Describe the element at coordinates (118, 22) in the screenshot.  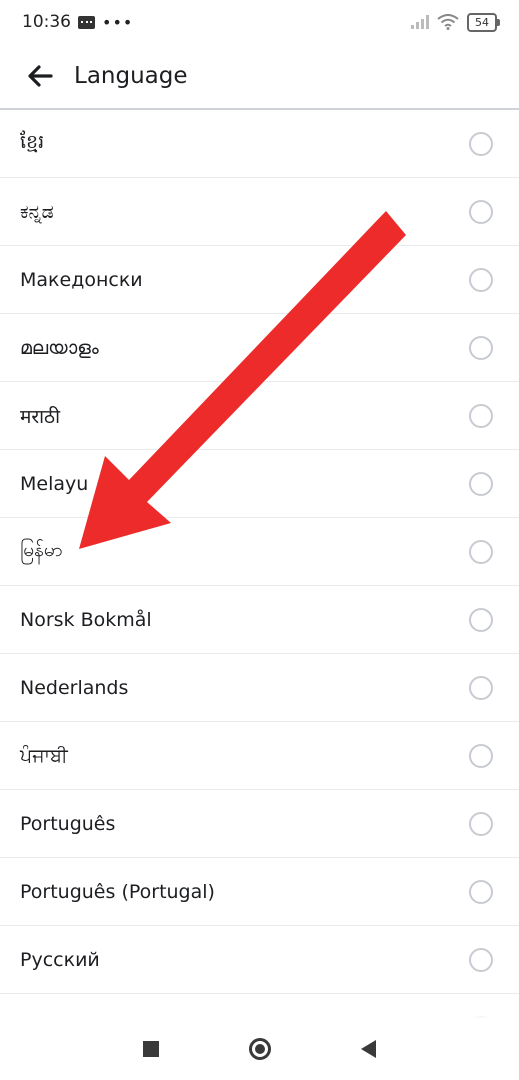
I see `more-notifications-icon: •••` at that location.